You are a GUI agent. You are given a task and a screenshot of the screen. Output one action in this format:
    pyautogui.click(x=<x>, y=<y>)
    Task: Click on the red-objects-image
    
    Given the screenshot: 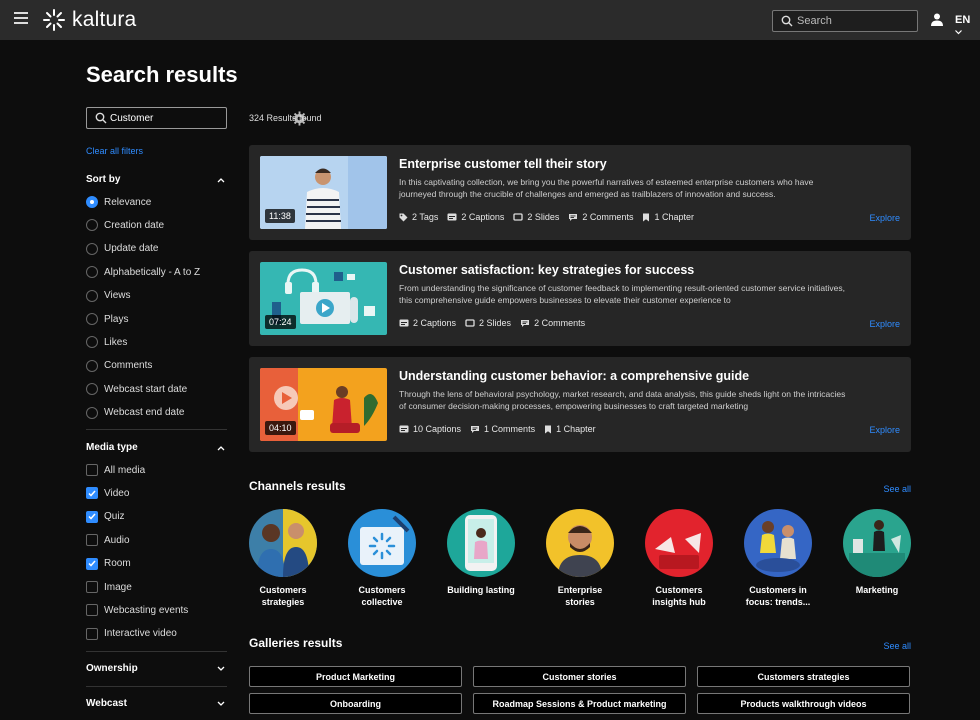 What is the action you would take?
    pyautogui.click(x=679, y=543)
    